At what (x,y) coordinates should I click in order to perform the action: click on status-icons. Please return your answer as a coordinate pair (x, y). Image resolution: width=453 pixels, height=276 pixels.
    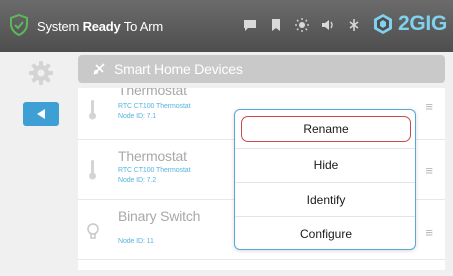
    Looking at the image, I should click on (302, 25).